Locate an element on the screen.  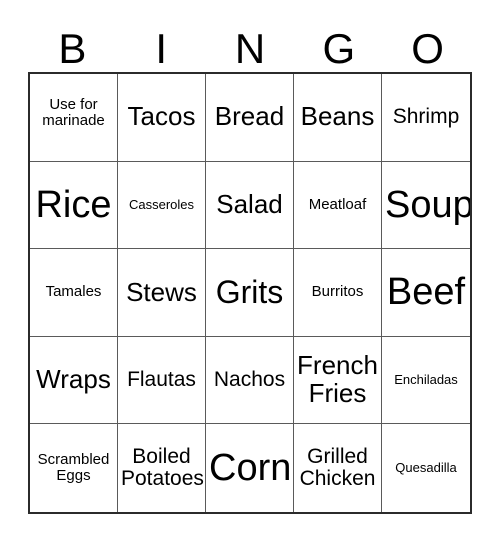
bingo-cell-label: Casseroles is located at coordinates (161, 204).